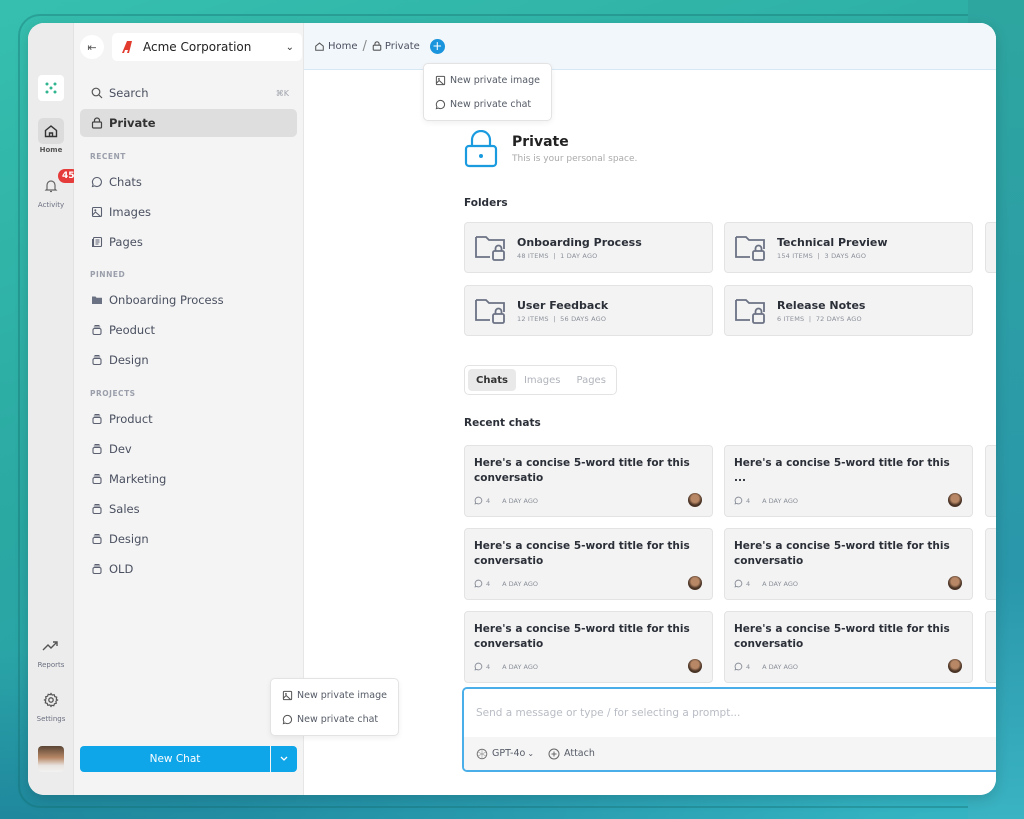 The width and height of the screenshot is (1024, 819). What do you see at coordinates (51, 759) in the screenshot?
I see `user-avatar` at bounding box center [51, 759].